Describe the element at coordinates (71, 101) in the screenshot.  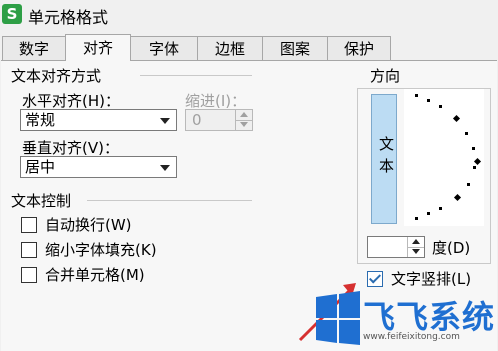
I see `horizontal-align-label: 水平对齐(H)：` at that location.